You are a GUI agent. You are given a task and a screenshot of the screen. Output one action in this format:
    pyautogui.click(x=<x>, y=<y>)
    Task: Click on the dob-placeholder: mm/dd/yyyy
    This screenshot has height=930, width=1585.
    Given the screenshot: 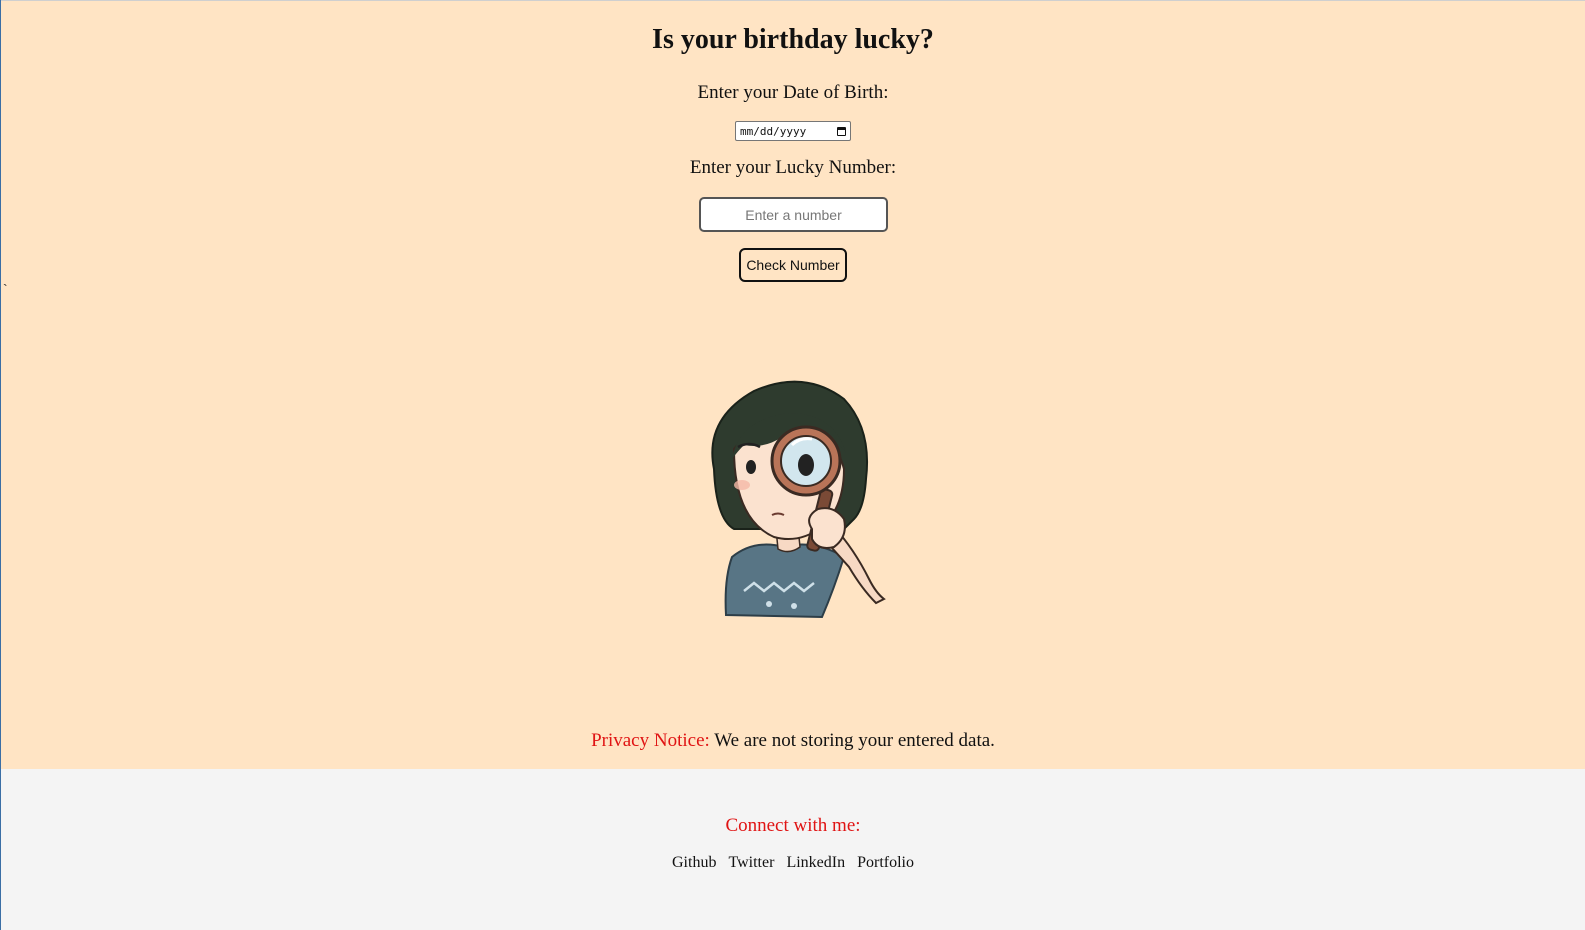 What is the action you would take?
    pyautogui.click(x=773, y=131)
    